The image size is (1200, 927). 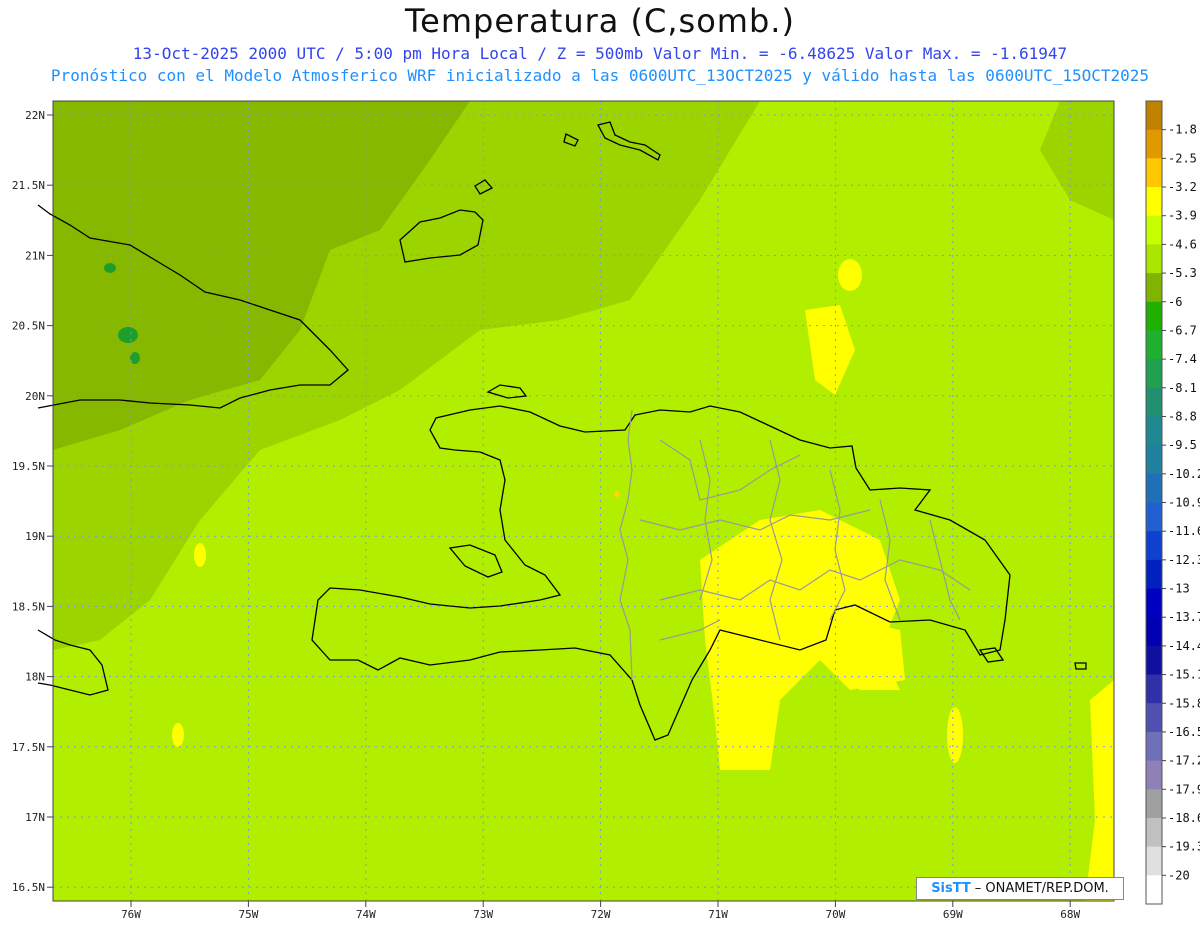 I want to click on colorbar-label: -13, so click(x=1179, y=589).